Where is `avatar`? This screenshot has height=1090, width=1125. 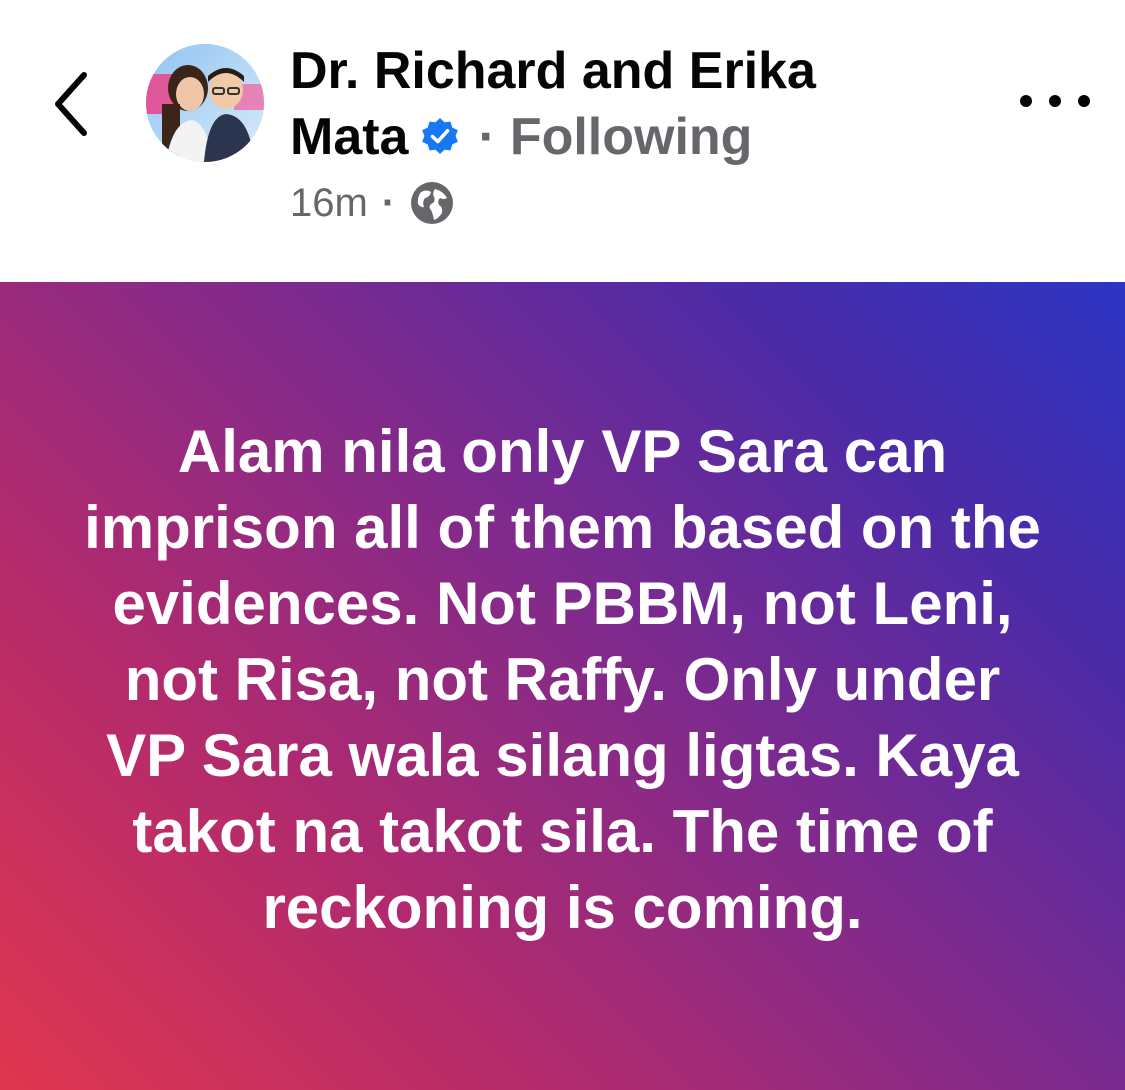 avatar is located at coordinates (205, 103).